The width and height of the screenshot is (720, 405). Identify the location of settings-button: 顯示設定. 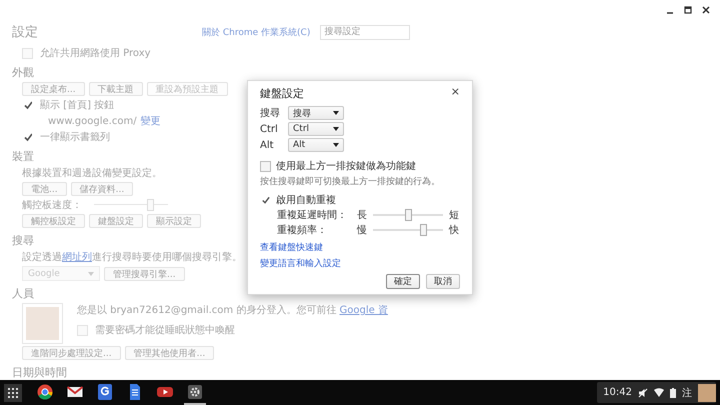
(174, 221).